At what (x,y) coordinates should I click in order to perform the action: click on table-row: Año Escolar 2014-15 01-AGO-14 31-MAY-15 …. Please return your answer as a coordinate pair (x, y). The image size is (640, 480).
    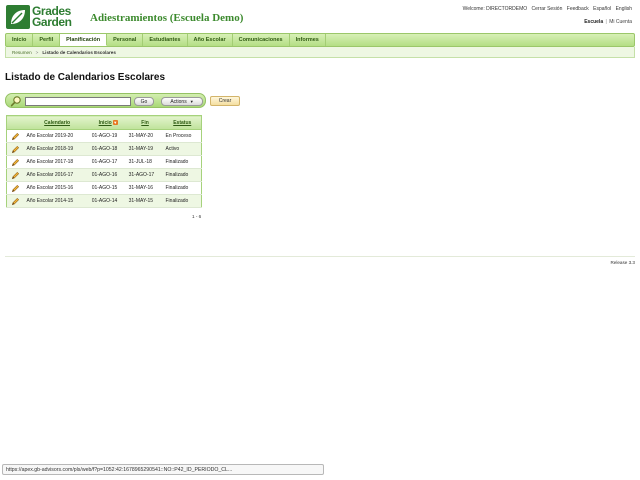
    Looking at the image, I should click on (104, 201).